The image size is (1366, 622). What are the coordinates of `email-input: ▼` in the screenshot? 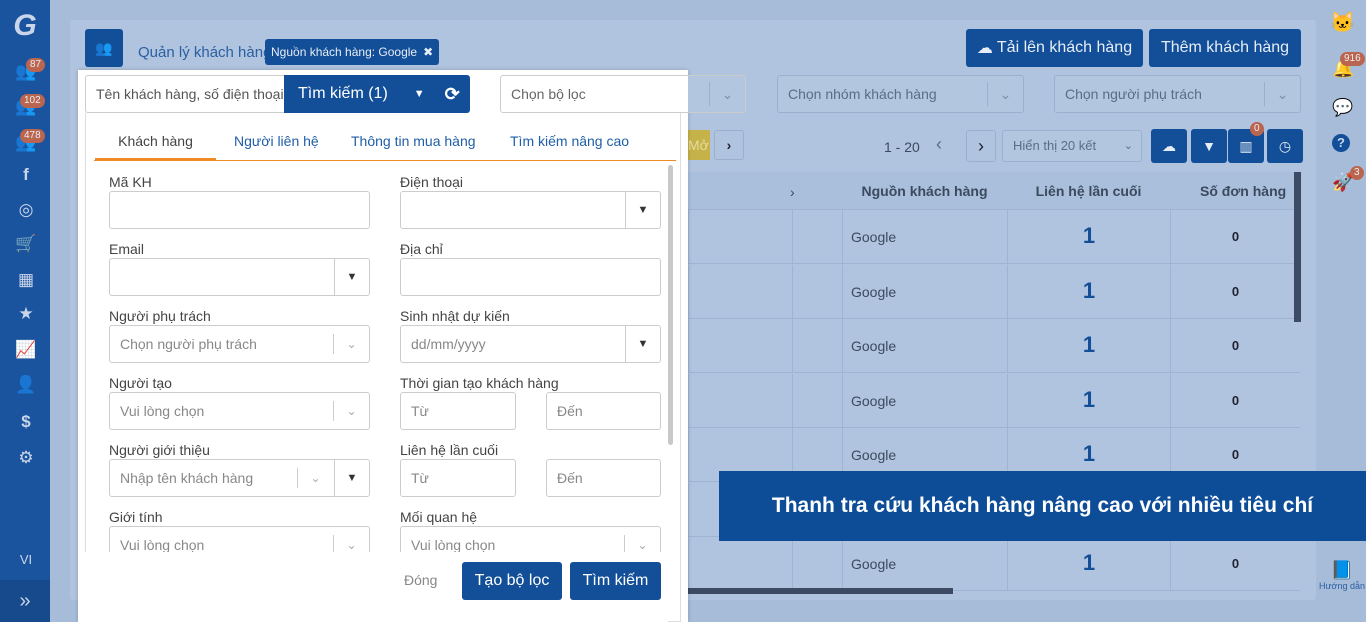 It's located at (239, 277).